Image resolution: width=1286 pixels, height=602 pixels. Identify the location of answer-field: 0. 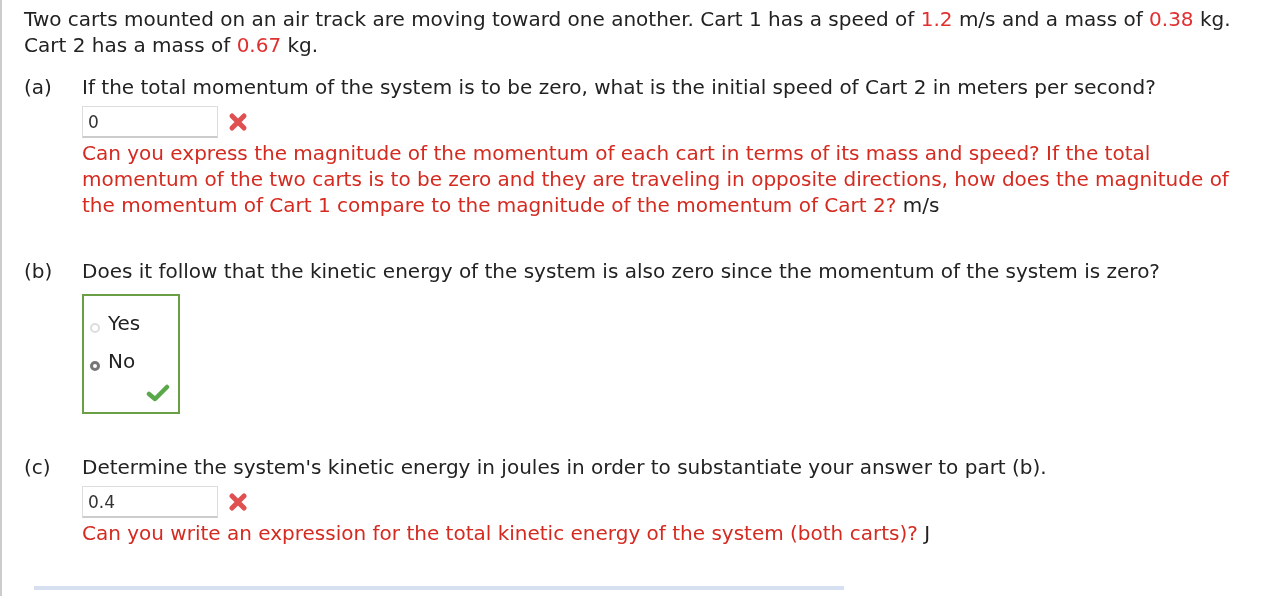
(150, 122).